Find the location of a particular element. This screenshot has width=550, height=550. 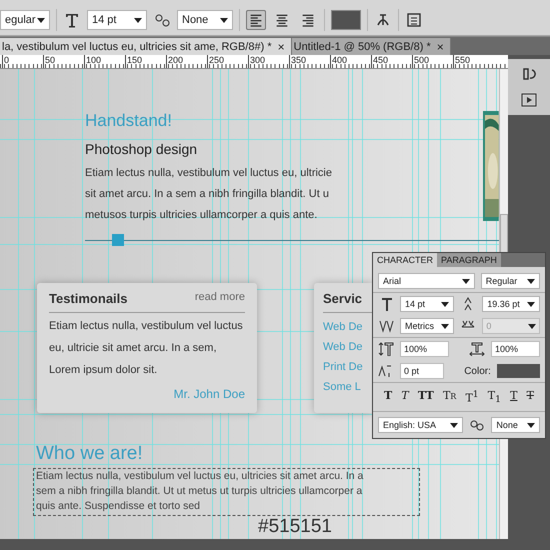

kerning-icon is located at coordinates (386, 326).